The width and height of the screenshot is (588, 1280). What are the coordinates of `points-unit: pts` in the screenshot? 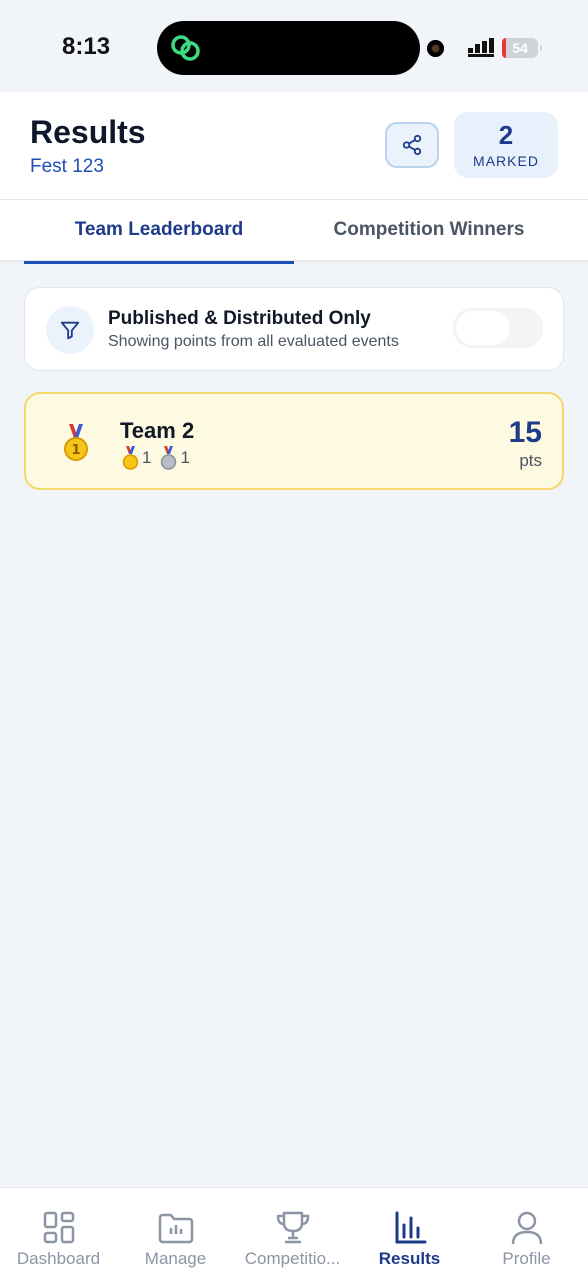 It's located at (530, 460).